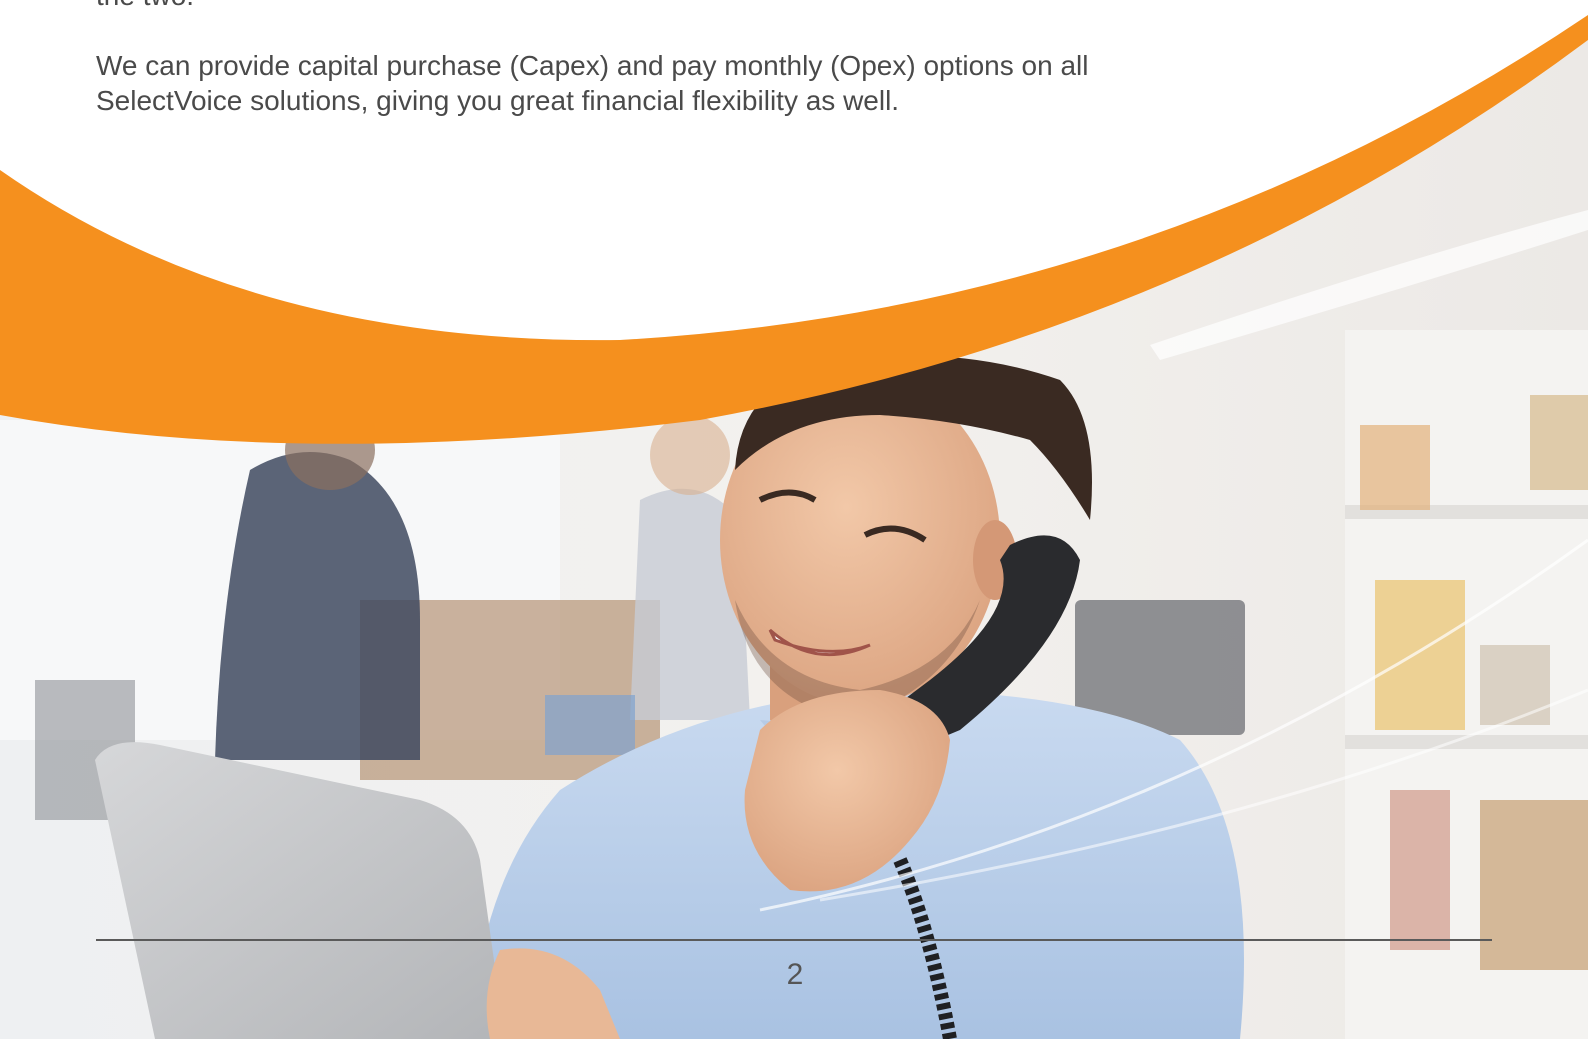  Describe the element at coordinates (646, 6) in the screenshot. I see `partial-line: the two.` at that location.